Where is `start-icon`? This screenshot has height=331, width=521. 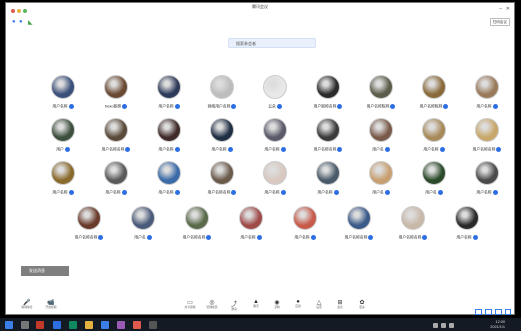
start-icon is located at coordinates (9, 325).